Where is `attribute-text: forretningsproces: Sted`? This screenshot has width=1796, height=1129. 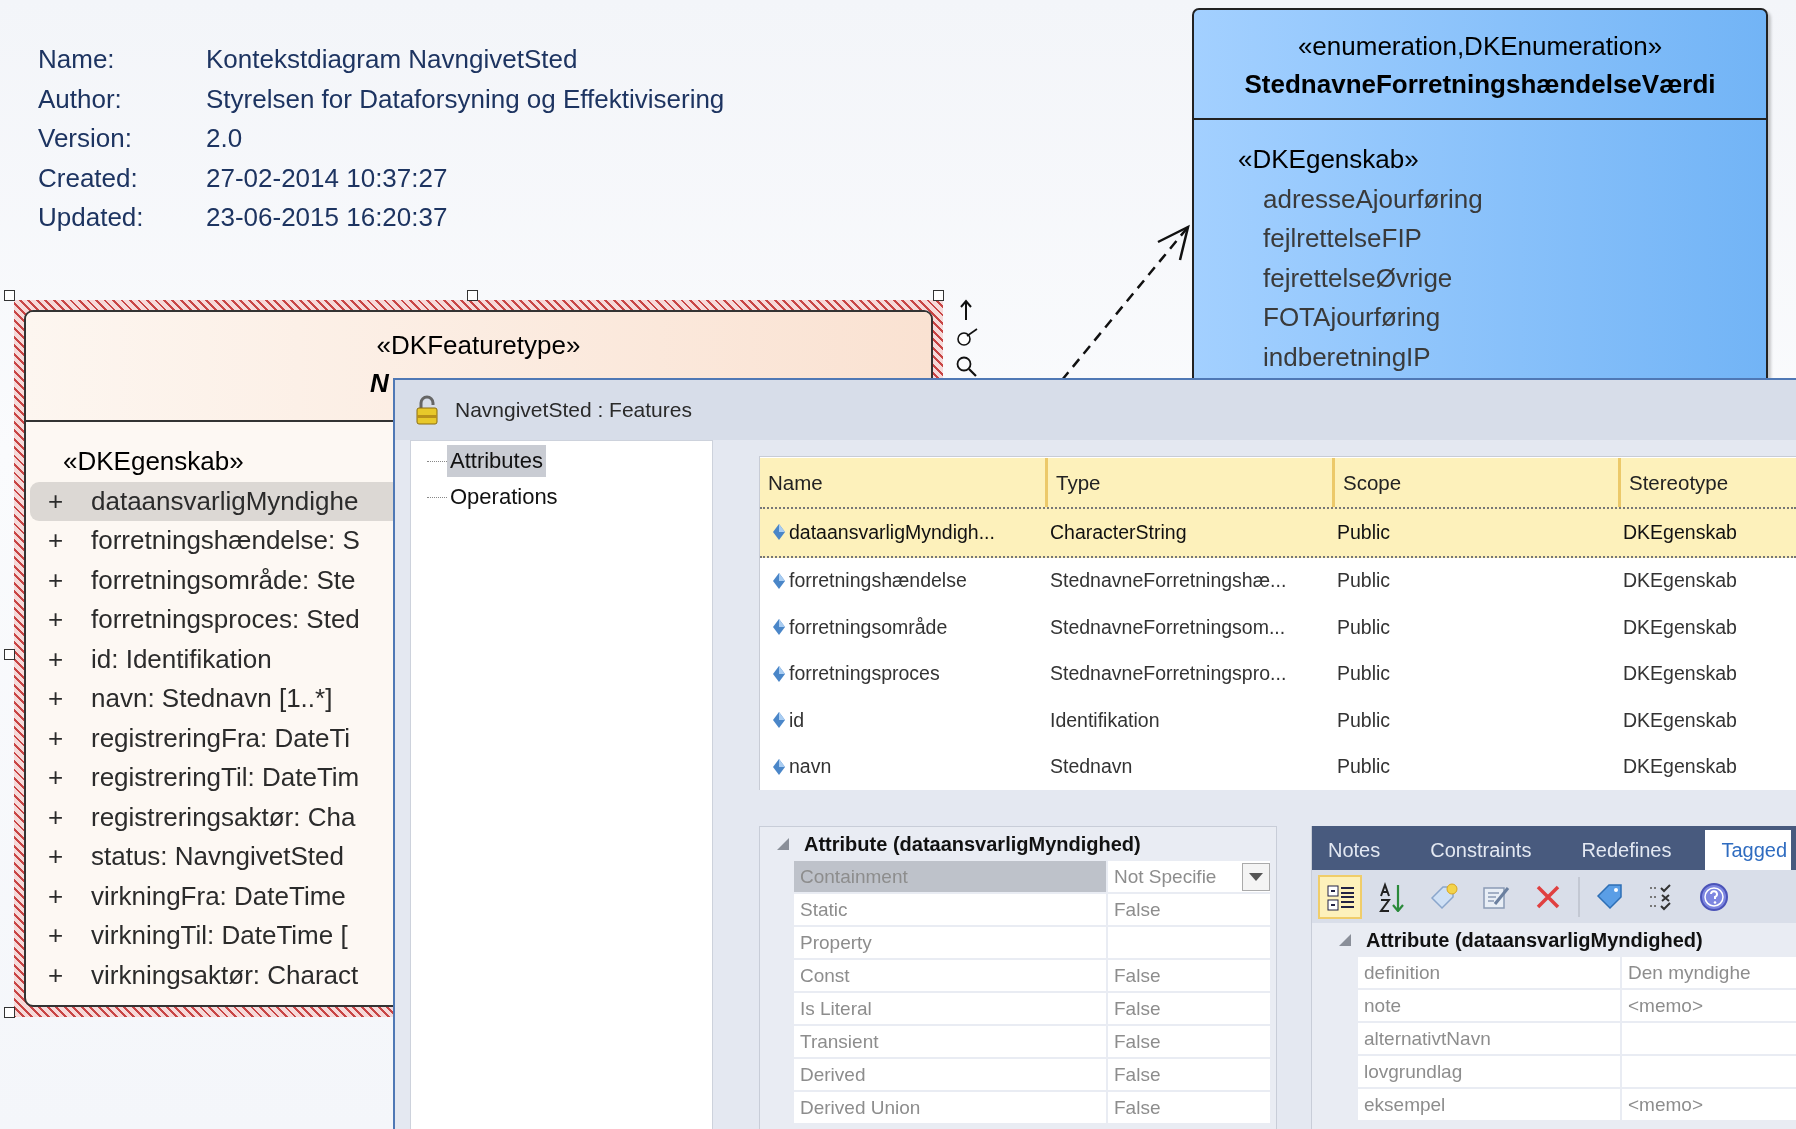
attribute-text: forretningsproces: Sted is located at coordinates (225, 619).